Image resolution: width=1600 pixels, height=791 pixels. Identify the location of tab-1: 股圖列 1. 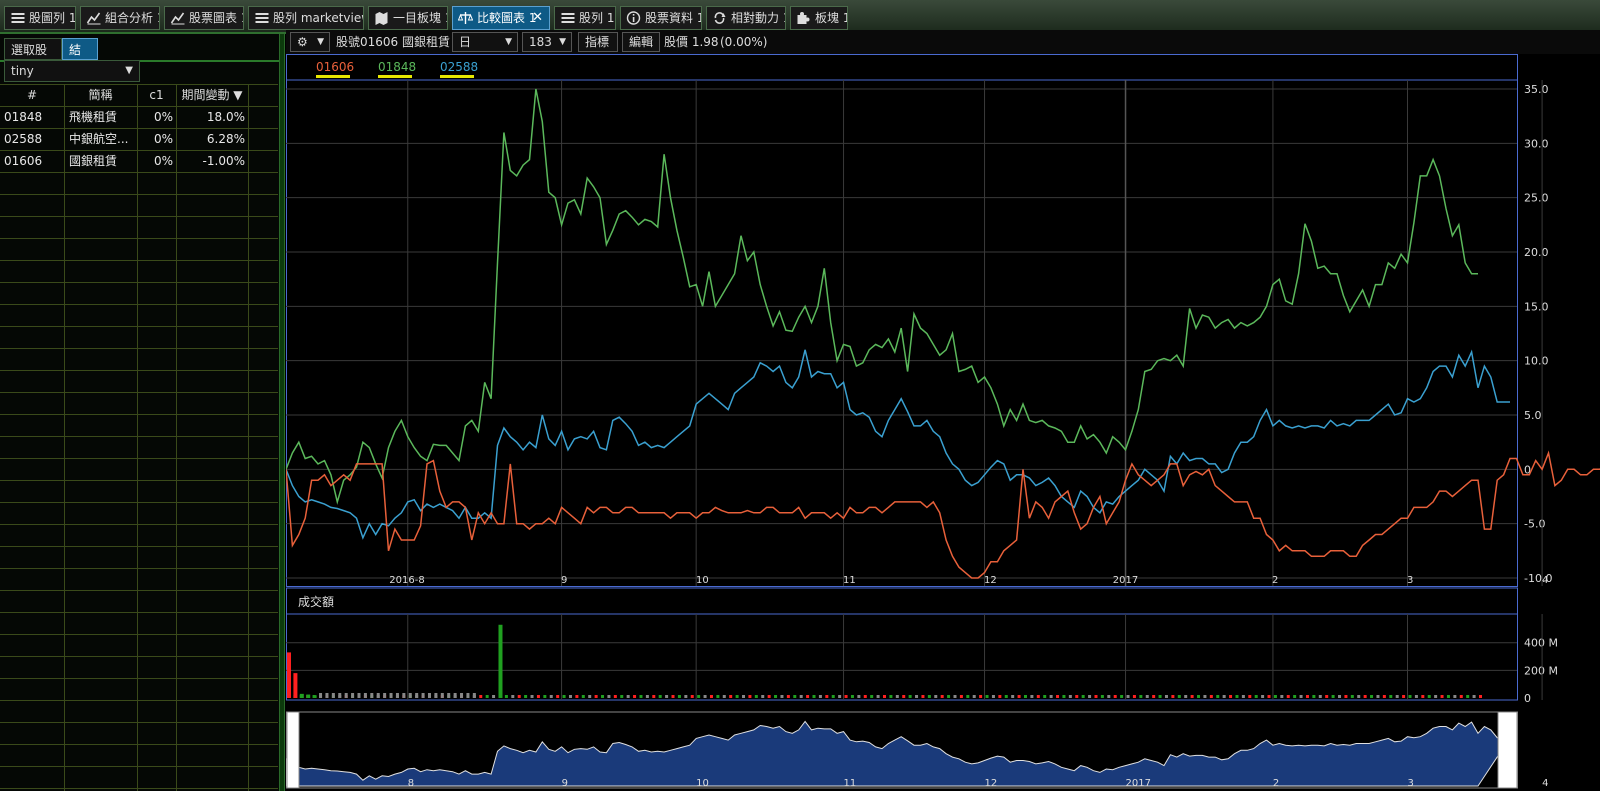
(40, 18).